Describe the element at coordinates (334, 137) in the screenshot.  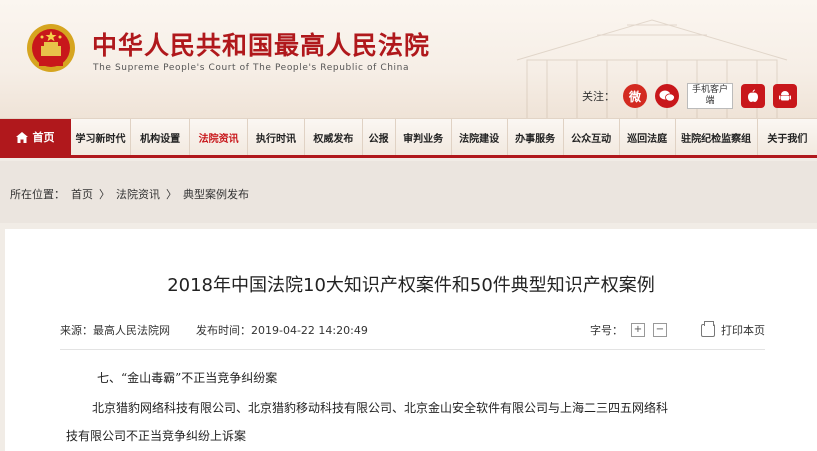
I see `nav-item-releases: 权威发布` at that location.